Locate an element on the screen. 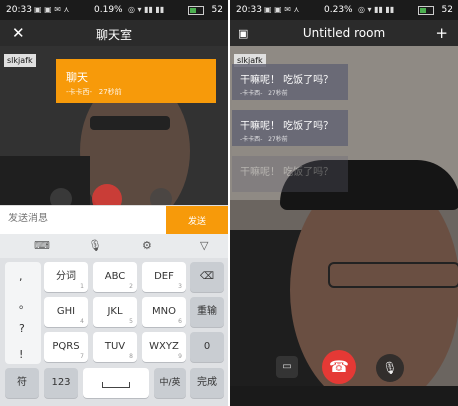  key-6-digit: 6 is located at coordinates (180, 321).